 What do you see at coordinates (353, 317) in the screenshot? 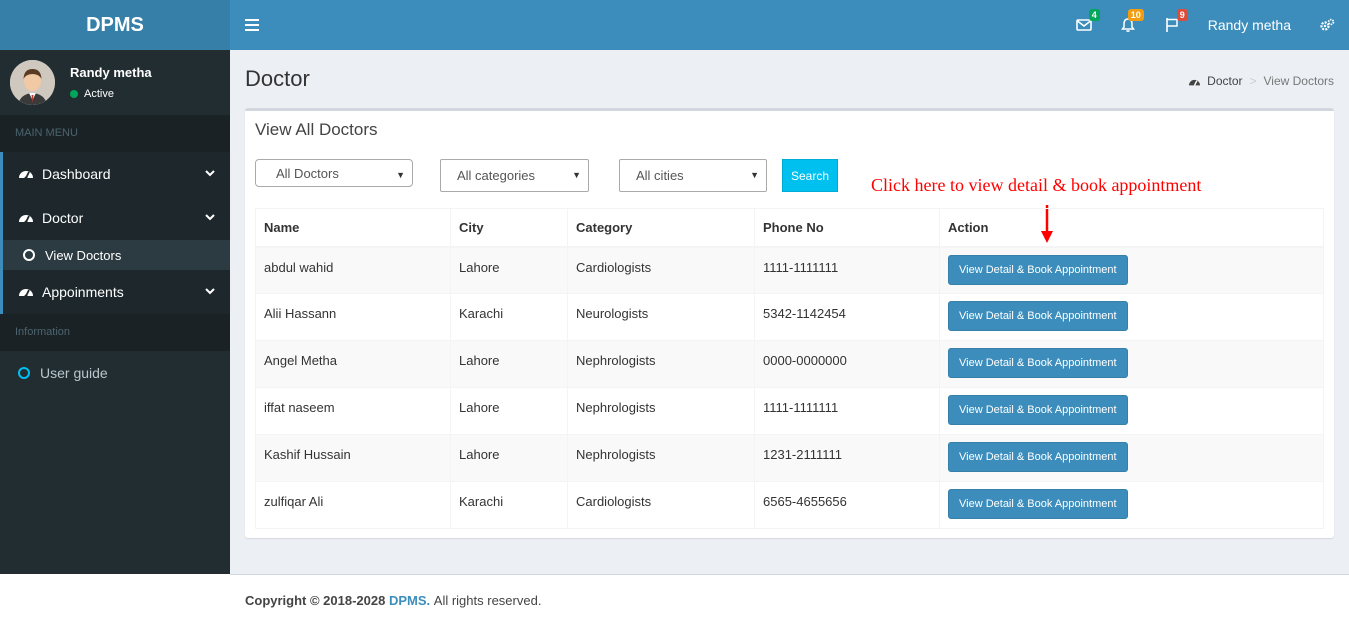
I see `cell-name: Alii Hassann` at bounding box center [353, 317].